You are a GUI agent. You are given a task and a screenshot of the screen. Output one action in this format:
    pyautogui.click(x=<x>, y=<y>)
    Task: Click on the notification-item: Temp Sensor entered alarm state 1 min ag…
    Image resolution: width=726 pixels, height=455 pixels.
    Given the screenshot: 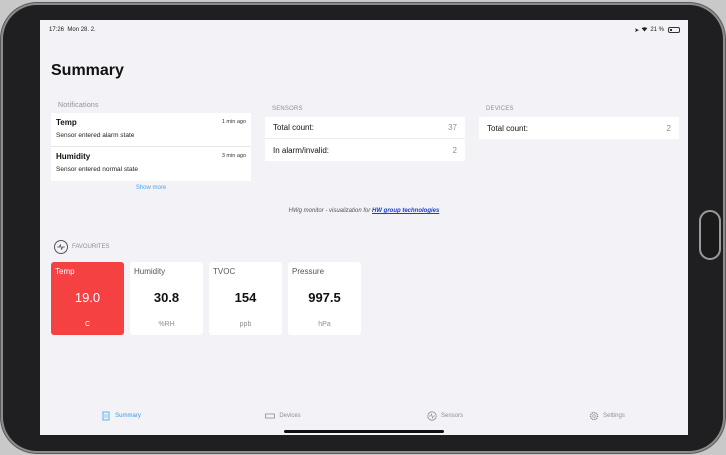 What is the action you would take?
    pyautogui.click(x=151, y=130)
    